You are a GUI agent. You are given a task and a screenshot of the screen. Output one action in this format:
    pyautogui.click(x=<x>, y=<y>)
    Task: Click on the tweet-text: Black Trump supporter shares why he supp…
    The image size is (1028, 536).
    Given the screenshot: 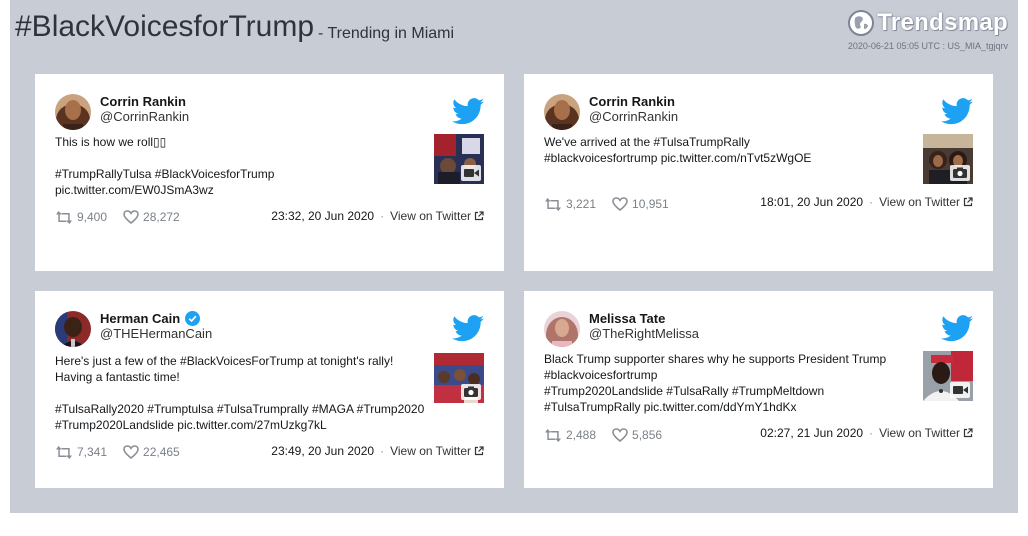 What is the action you would take?
    pyautogui.click(x=715, y=383)
    